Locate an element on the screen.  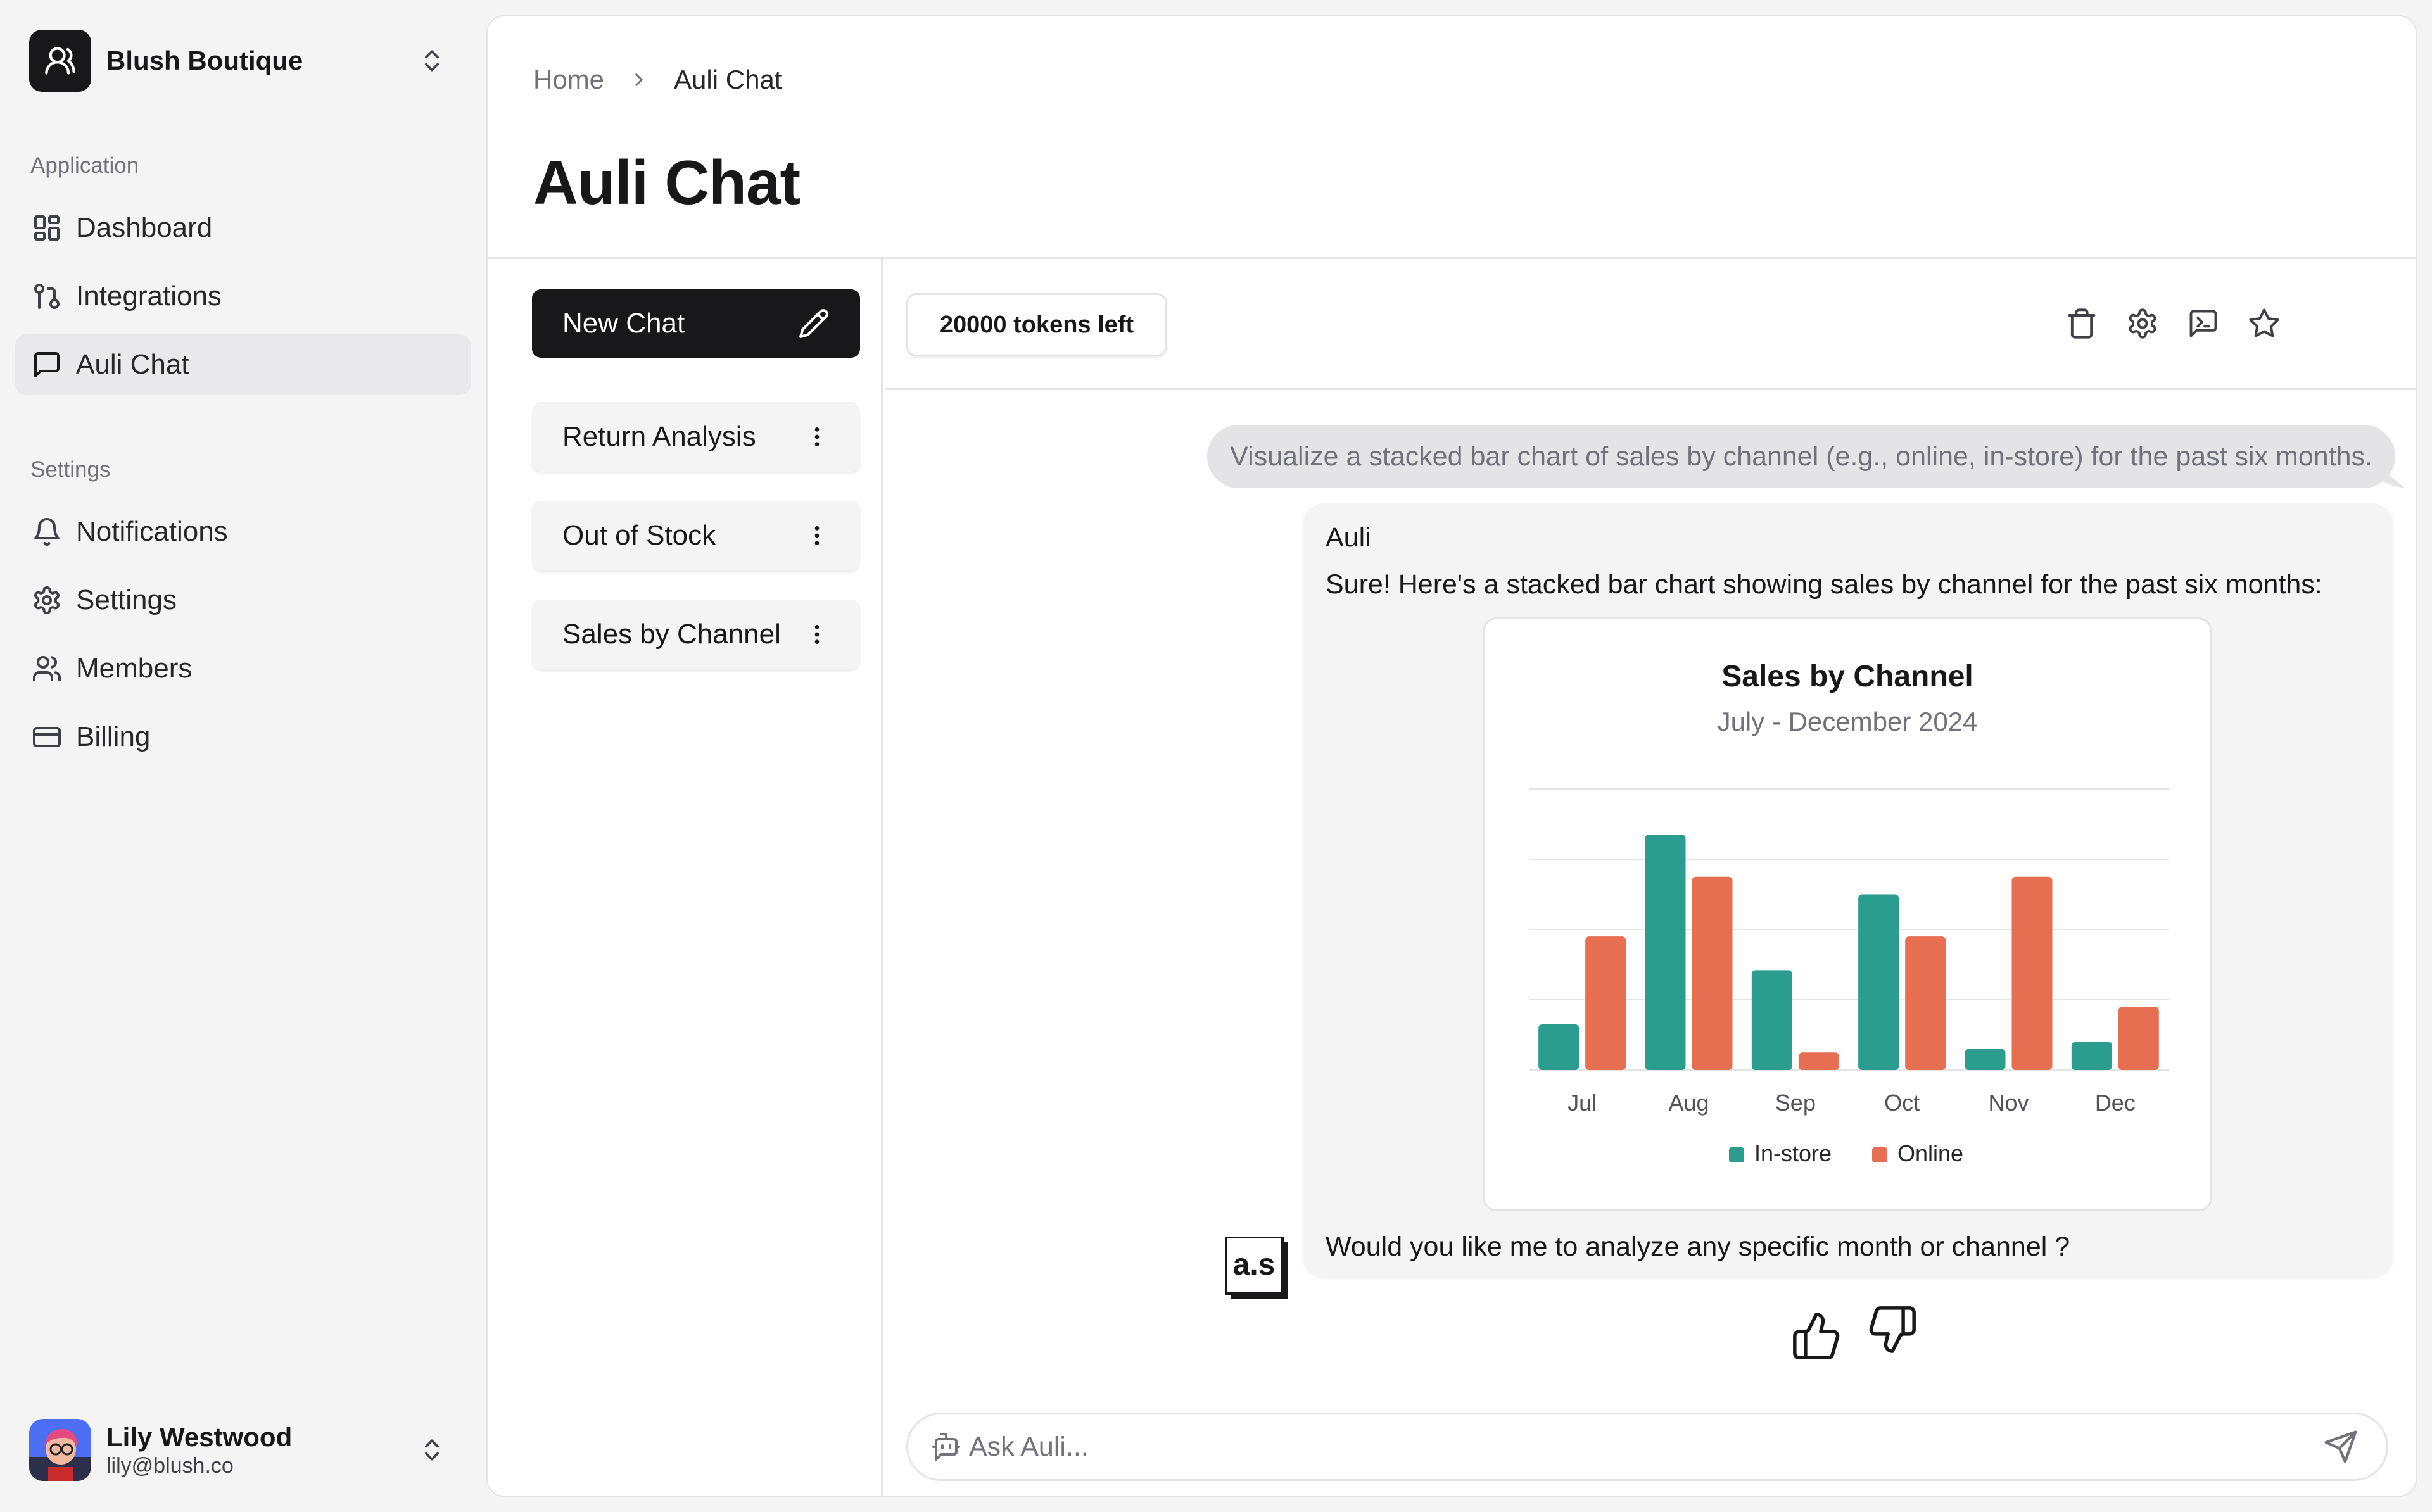
org-name: Blush Boutique is located at coordinates (204, 60).